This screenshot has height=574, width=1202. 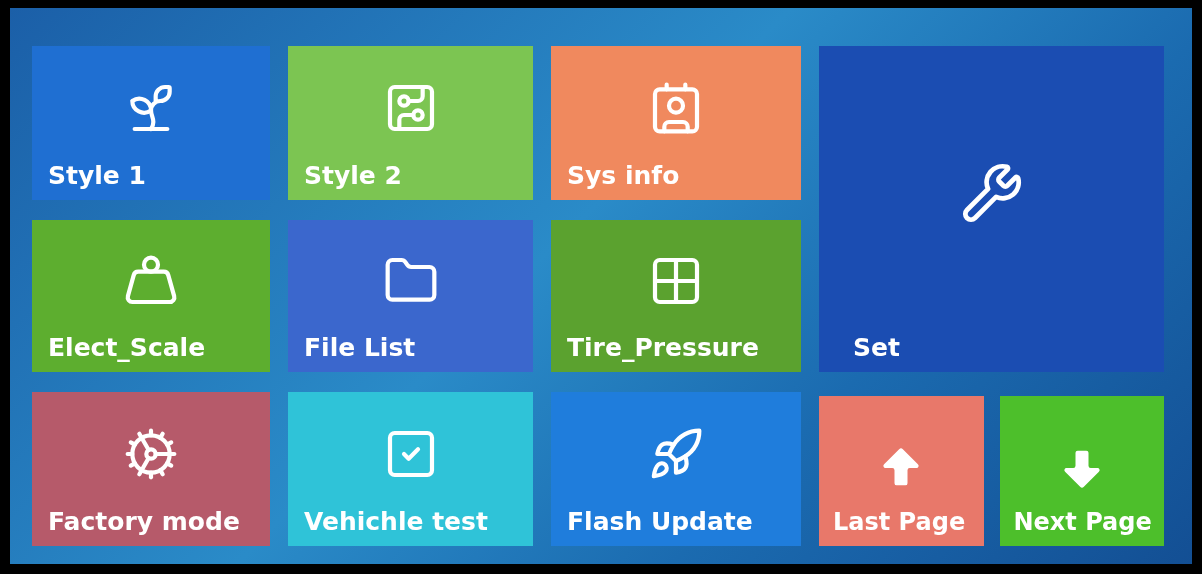 What do you see at coordinates (676, 123) in the screenshot?
I see `menu-tile: Sys info` at bounding box center [676, 123].